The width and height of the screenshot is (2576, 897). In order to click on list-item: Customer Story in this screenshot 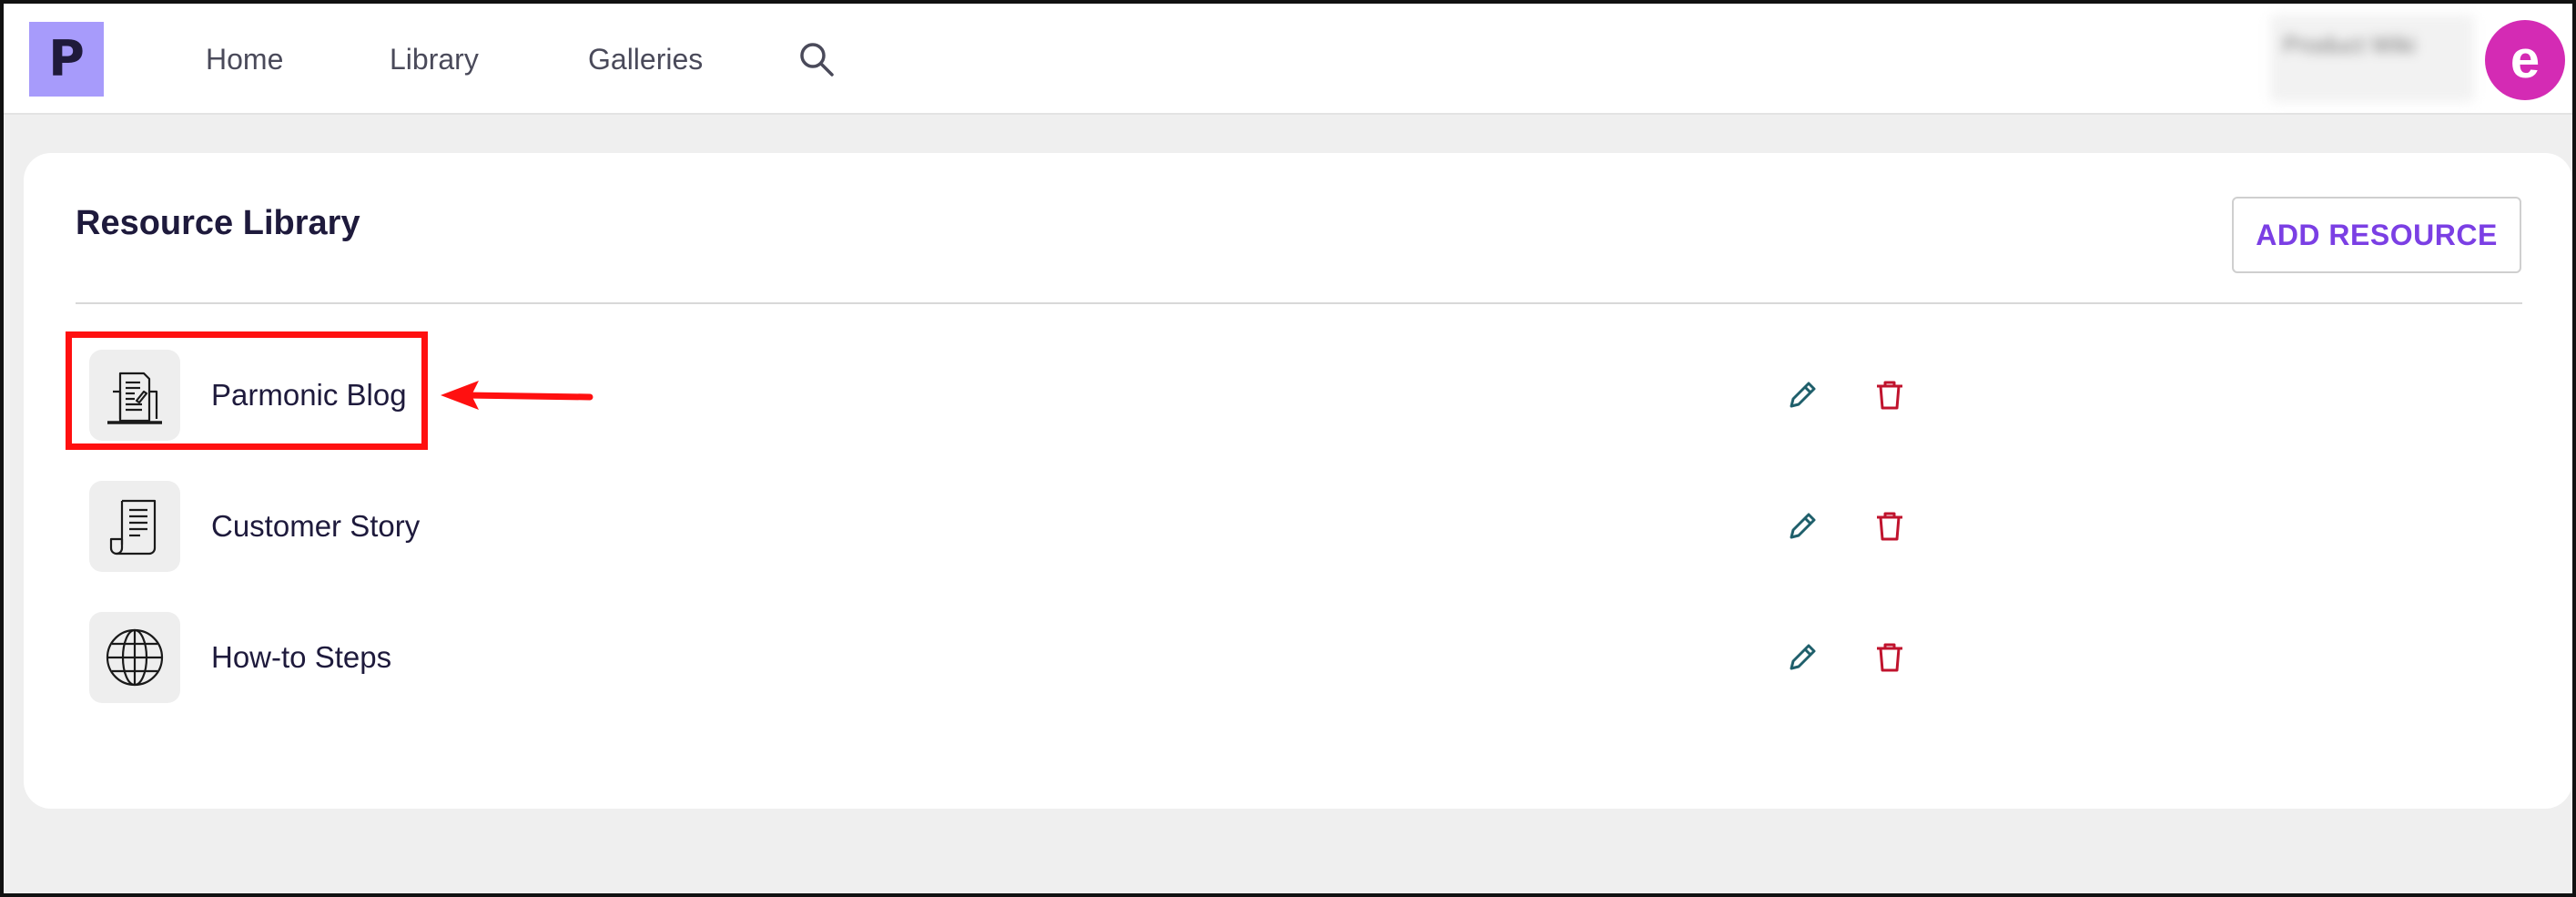, I will do `click(1026, 526)`.